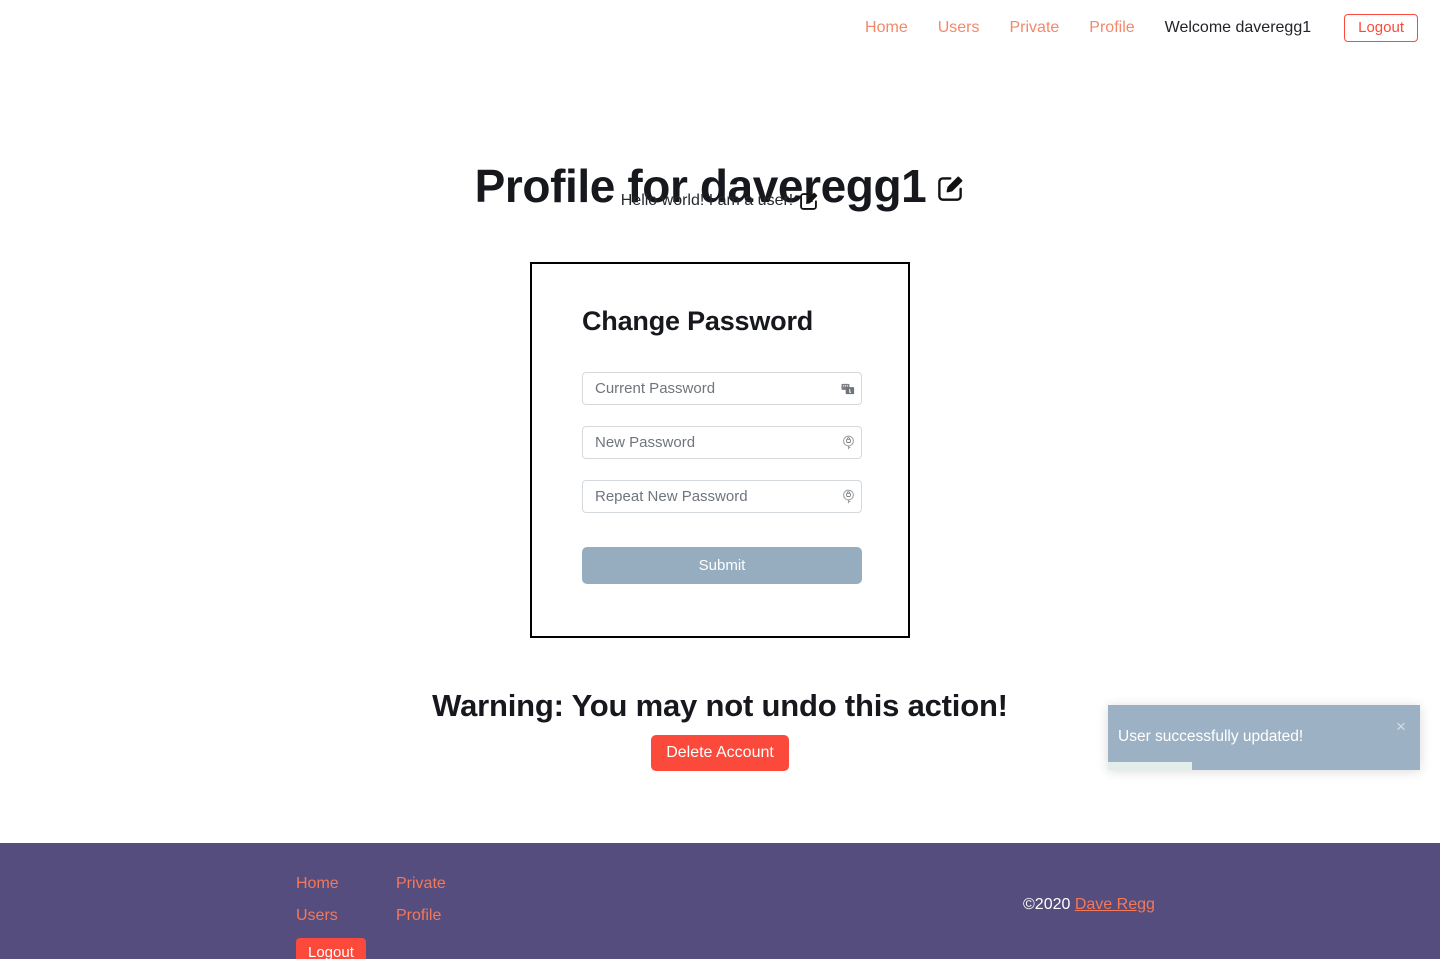 The height and width of the screenshot is (959, 1440). What do you see at coordinates (720, 753) in the screenshot?
I see `delete-account-button: Delete Account` at bounding box center [720, 753].